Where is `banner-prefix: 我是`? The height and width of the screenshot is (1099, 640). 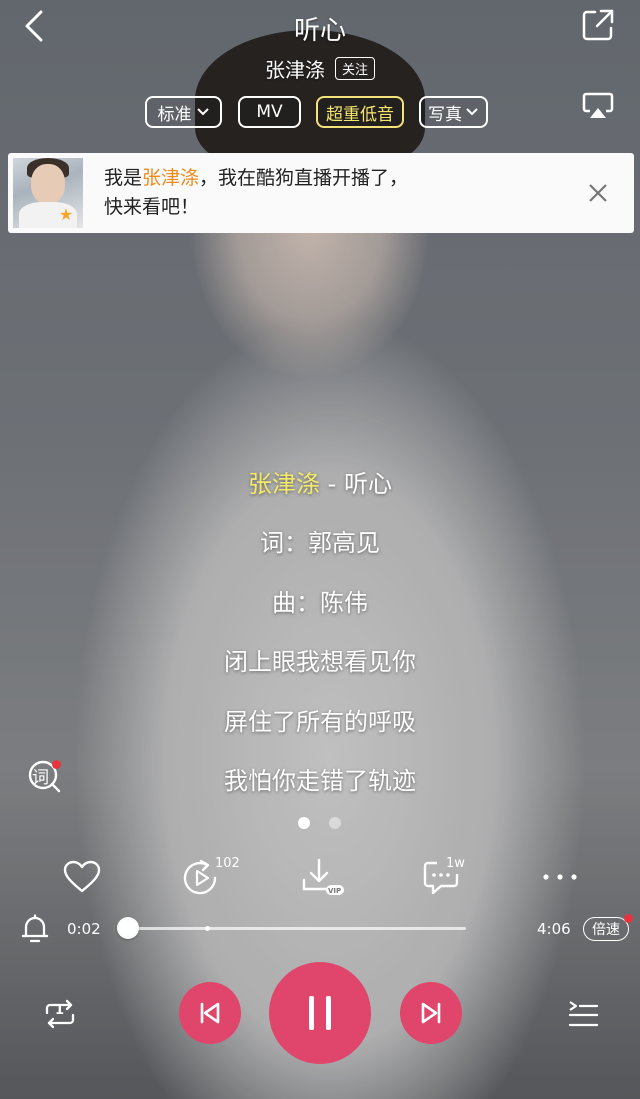 banner-prefix: 我是 is located at coordinates (123, 178).